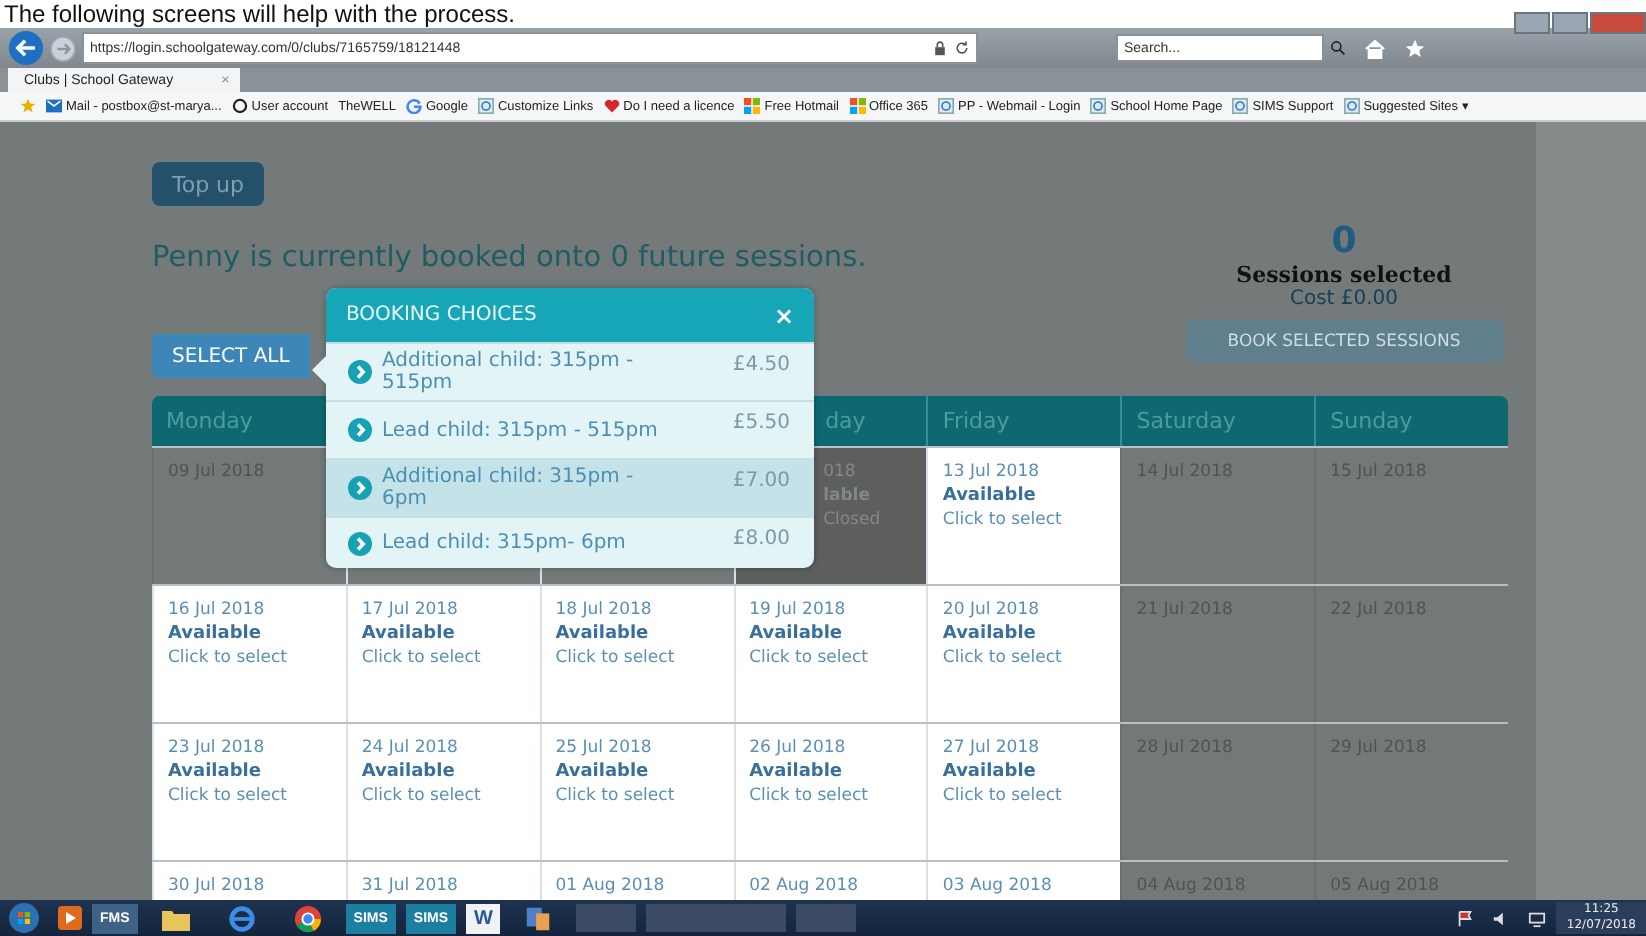  I want to click on price-text: £7.00, so click(761, 480).